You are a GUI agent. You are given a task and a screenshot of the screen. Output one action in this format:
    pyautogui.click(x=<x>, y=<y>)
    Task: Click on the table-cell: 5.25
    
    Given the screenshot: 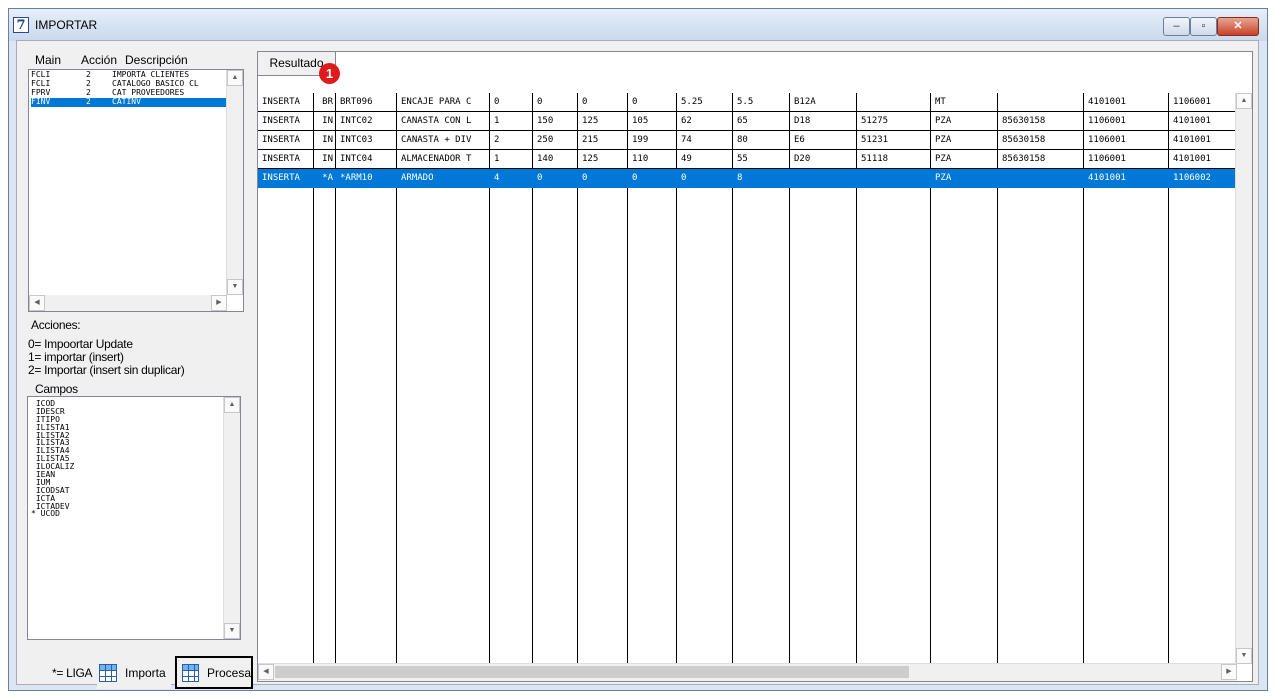 What is the action you would take?
    pyautogui.click(x=705, y=102)
    